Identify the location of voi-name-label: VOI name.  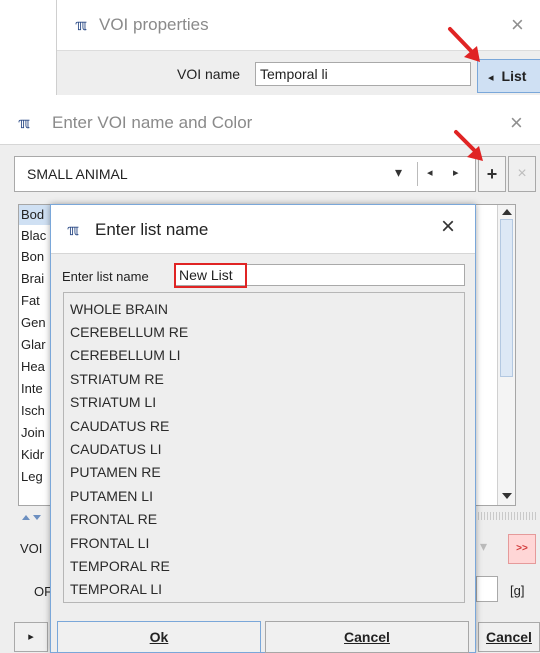
(209, 74).